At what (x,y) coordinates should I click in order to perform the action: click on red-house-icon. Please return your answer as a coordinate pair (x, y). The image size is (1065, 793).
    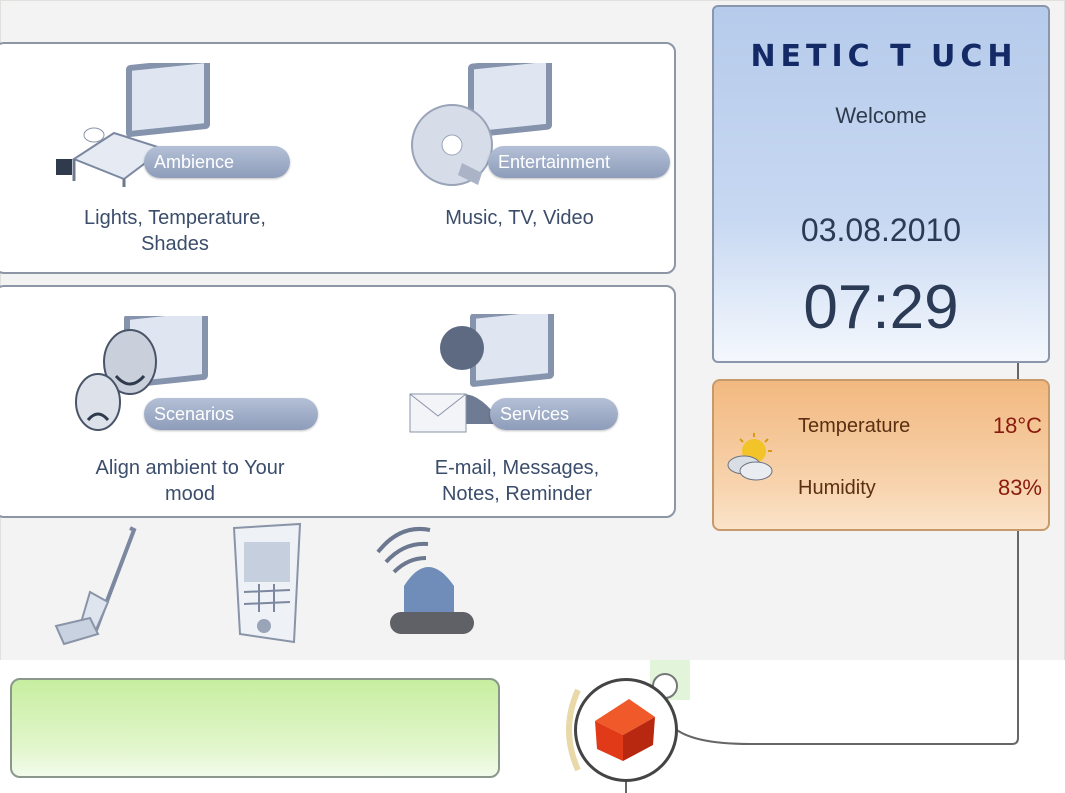
    Looking at the image, I should click on (625, 730).